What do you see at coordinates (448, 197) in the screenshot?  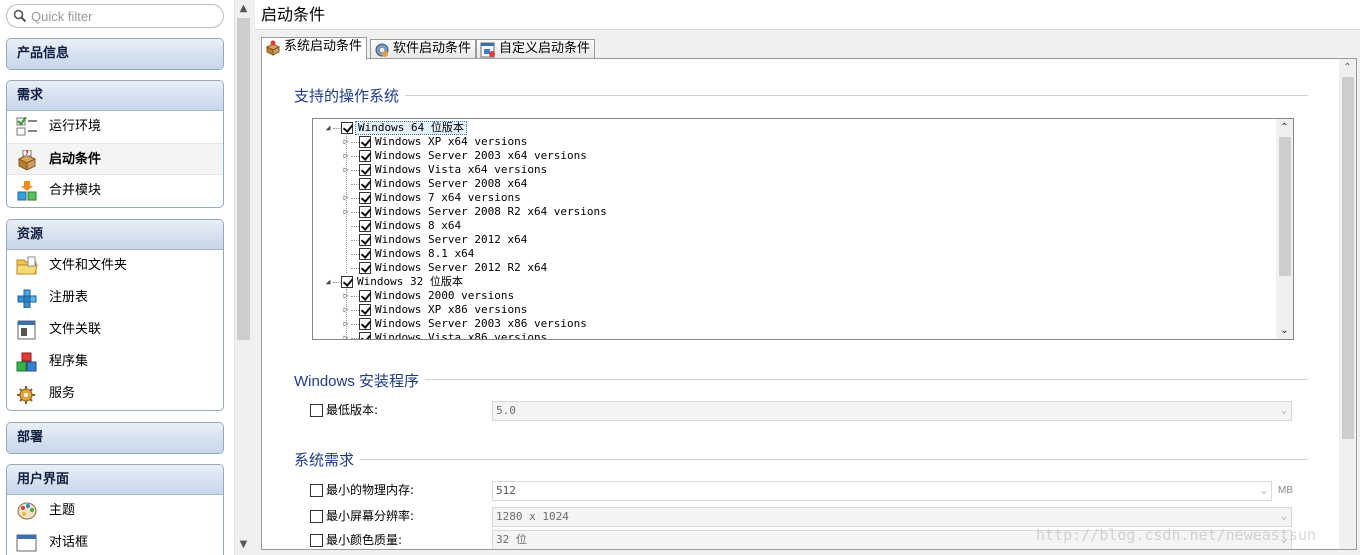 I see `tree-node-label: Windows 7 x64 versions` at bounding box center [448, 197].